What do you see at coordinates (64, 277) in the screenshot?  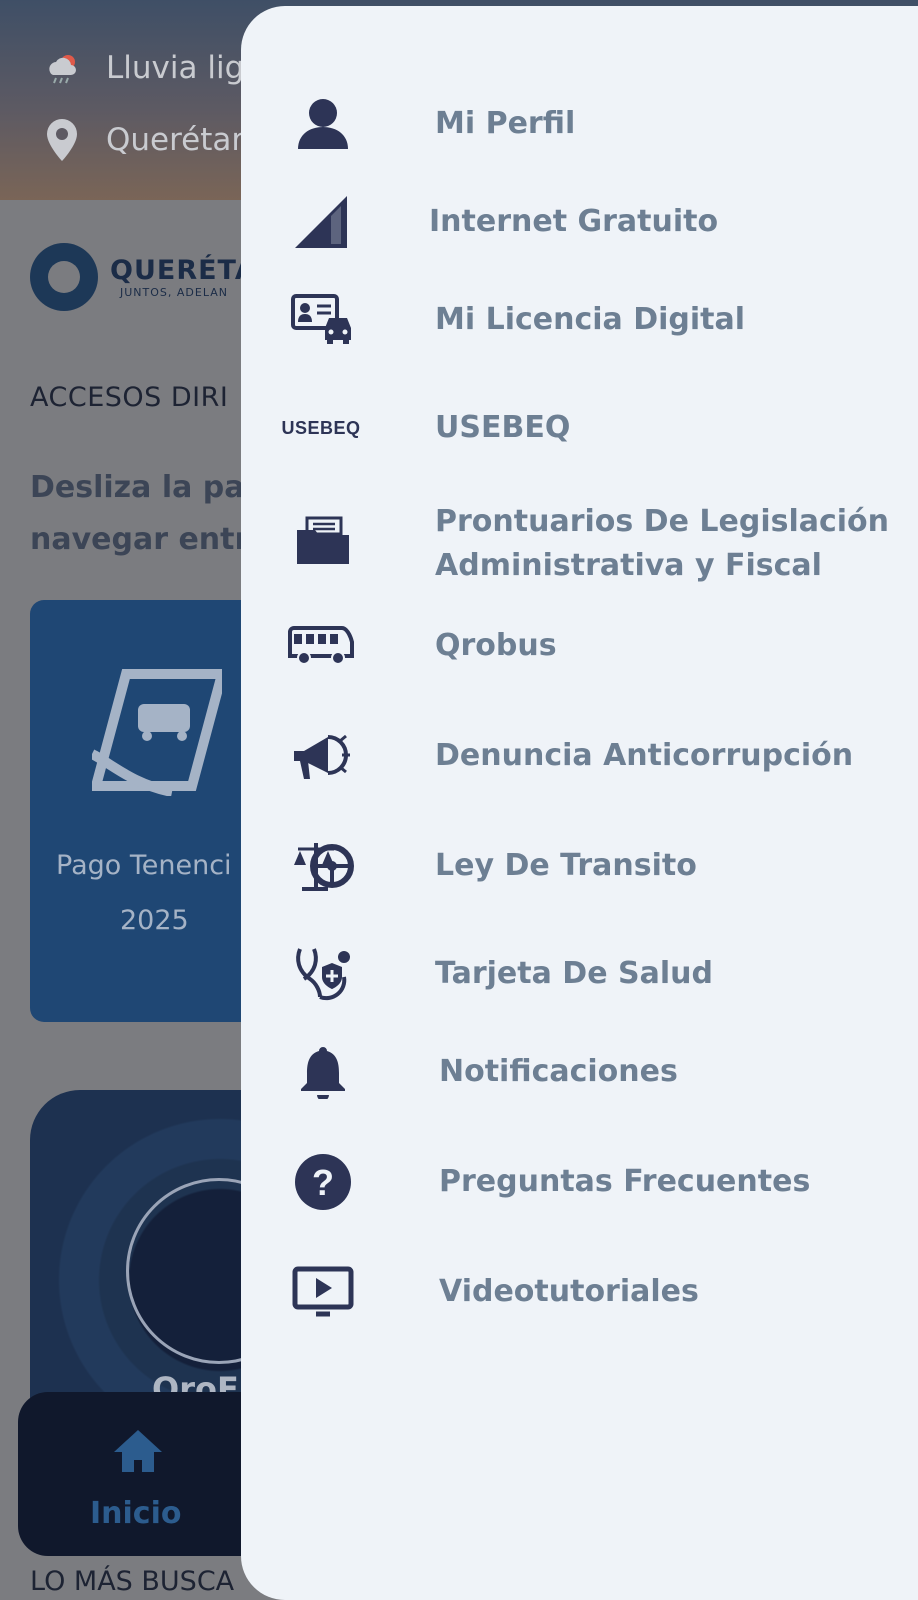 I see `logo-mark` at bounding box center [64, 277].